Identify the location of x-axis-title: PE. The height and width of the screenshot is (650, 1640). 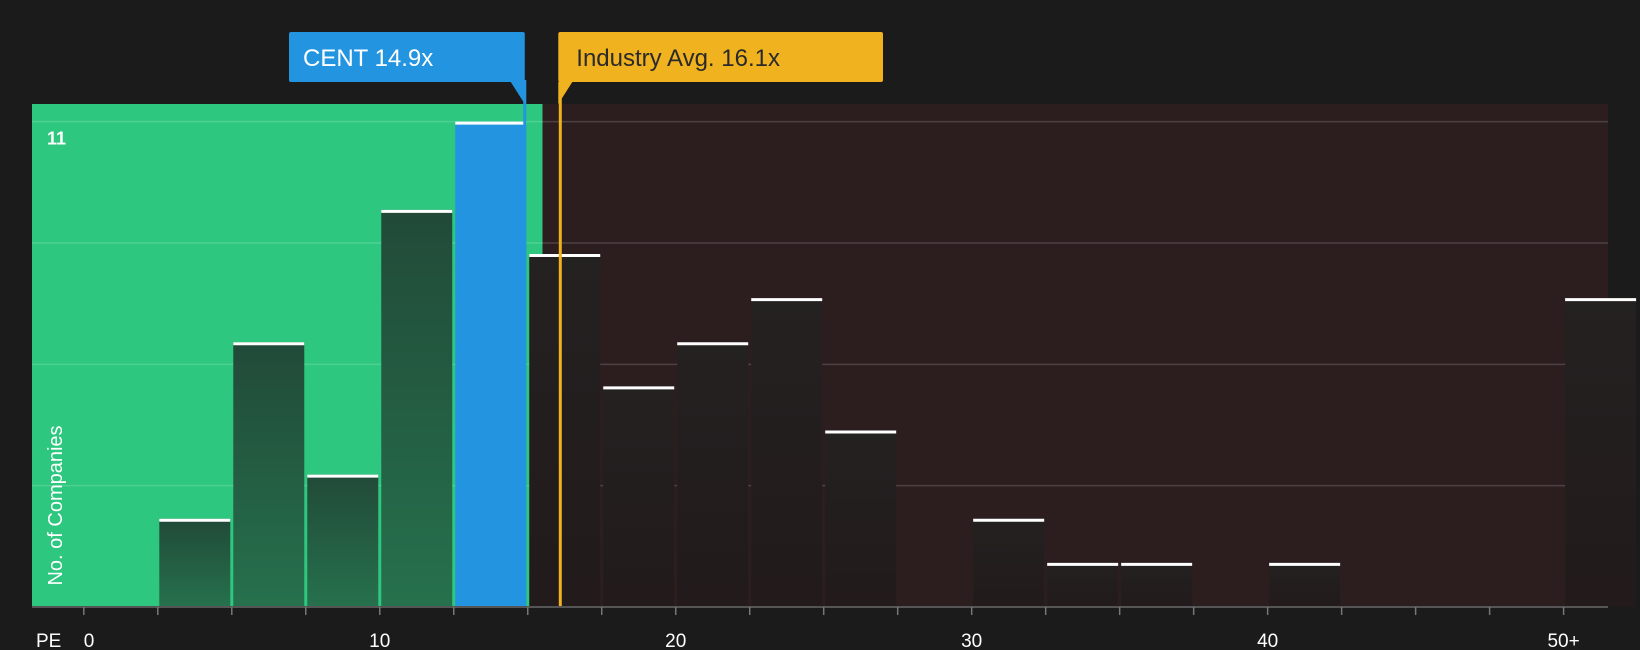
(48, 640).